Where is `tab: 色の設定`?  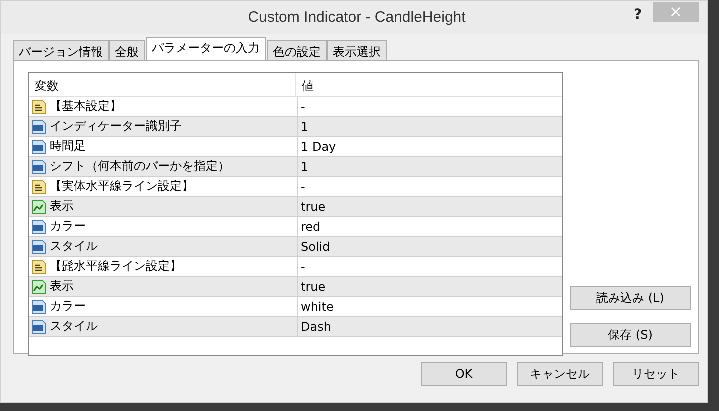 tab: 色の設定 is located at coordinates (297, 50).